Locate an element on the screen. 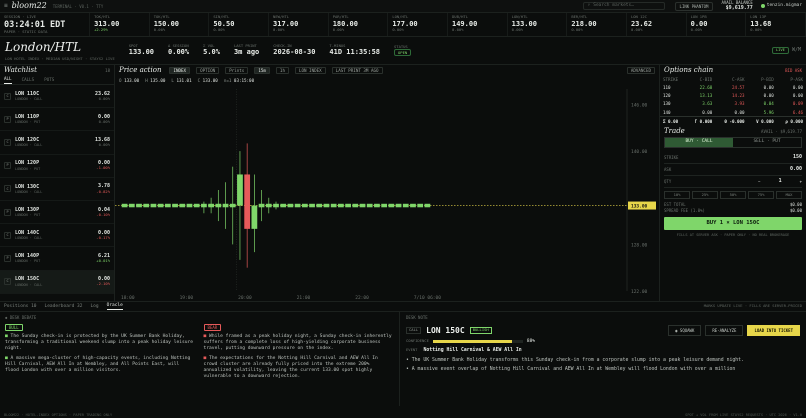 This screenshot has width=806, height=418. chain-cell: 13.13 is located at coordinates (700, 96).